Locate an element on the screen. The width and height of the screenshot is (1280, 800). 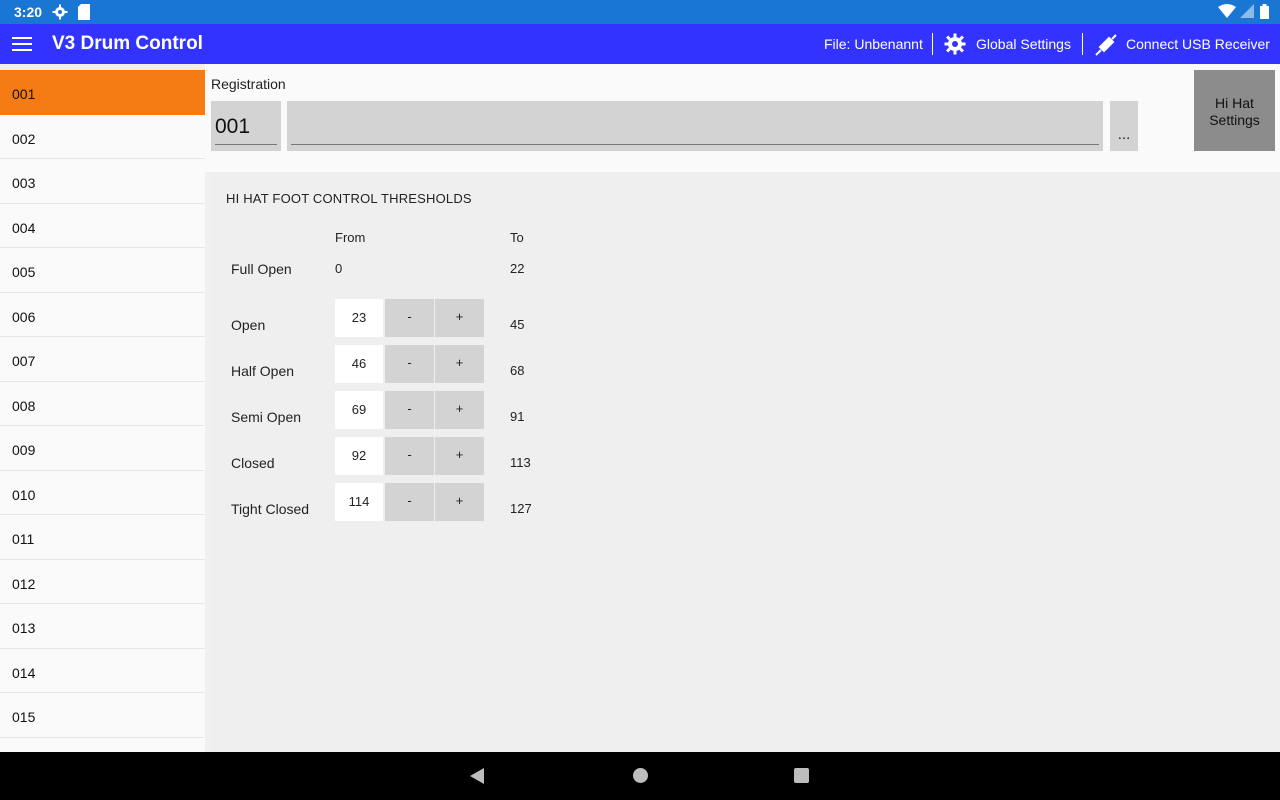
threshold-row-label: Full Open is located at coordinates (261, 269).